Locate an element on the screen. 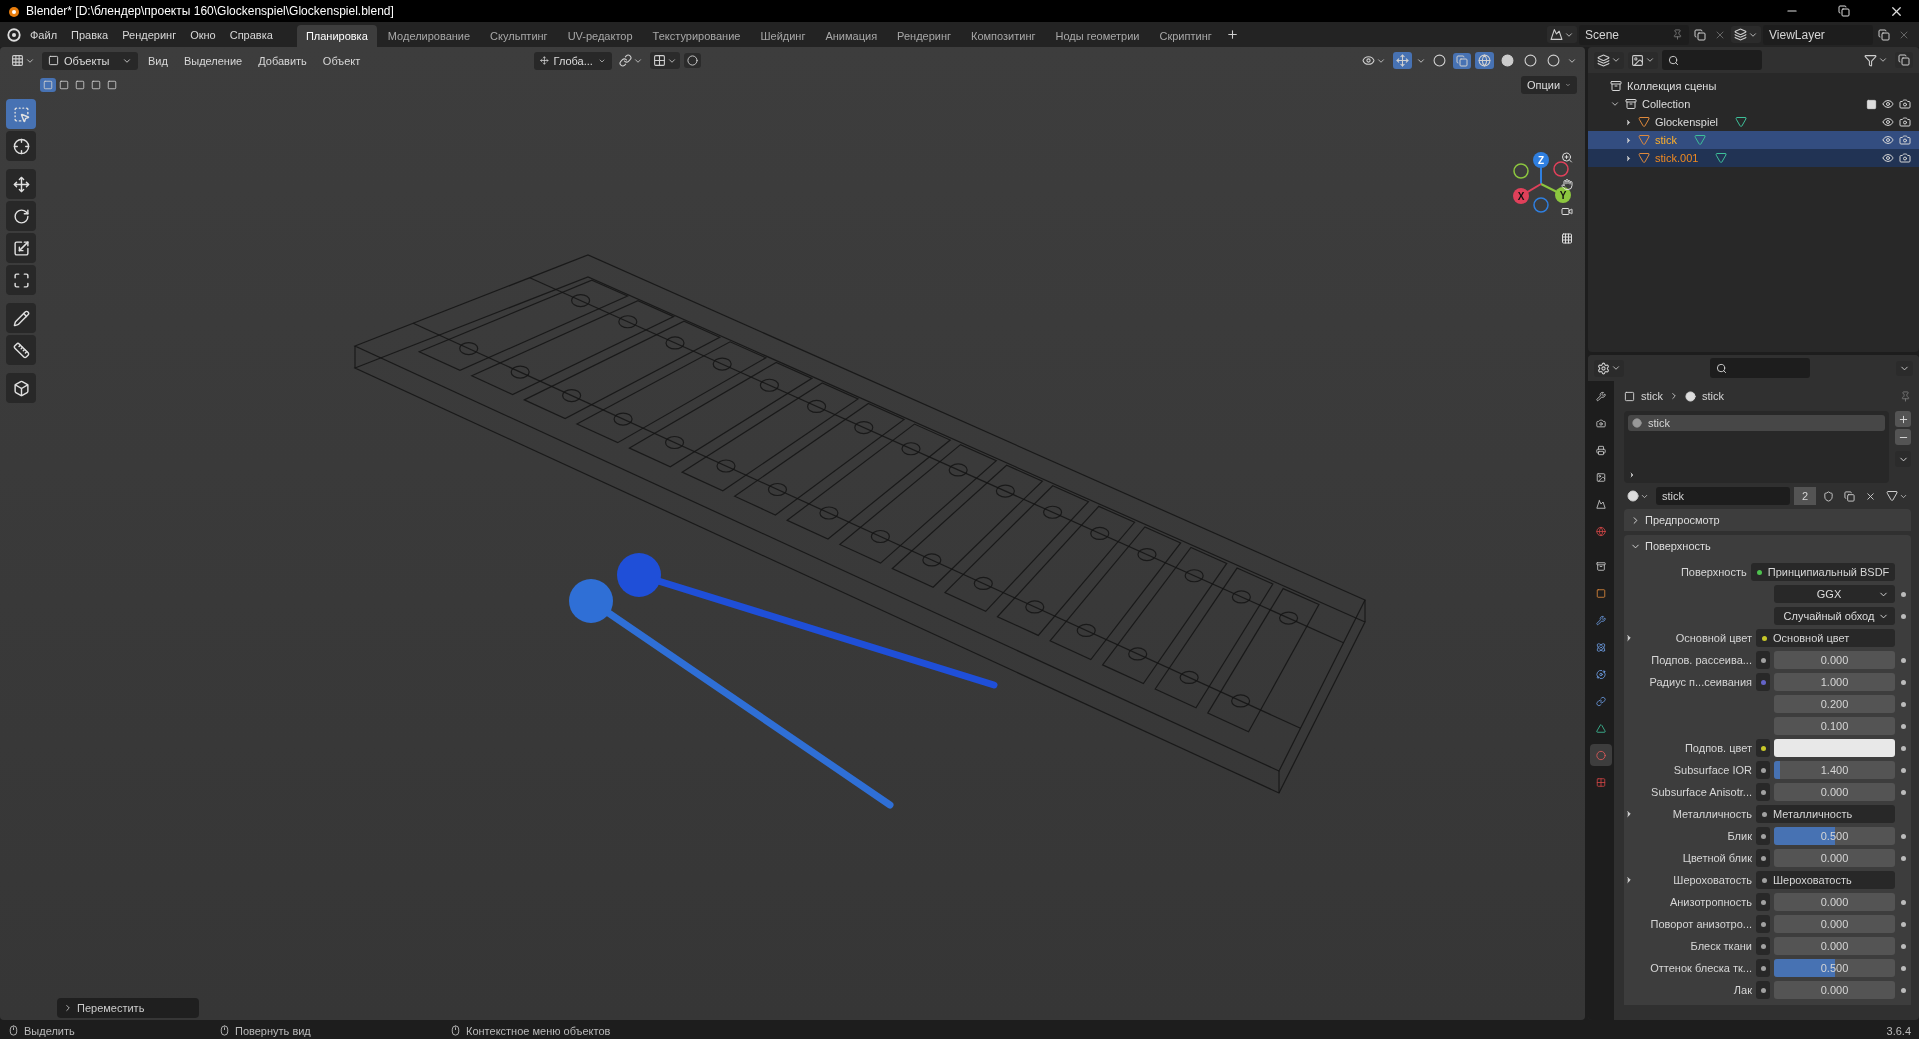  menu-item: Файл is located at coordinates (44, 34).